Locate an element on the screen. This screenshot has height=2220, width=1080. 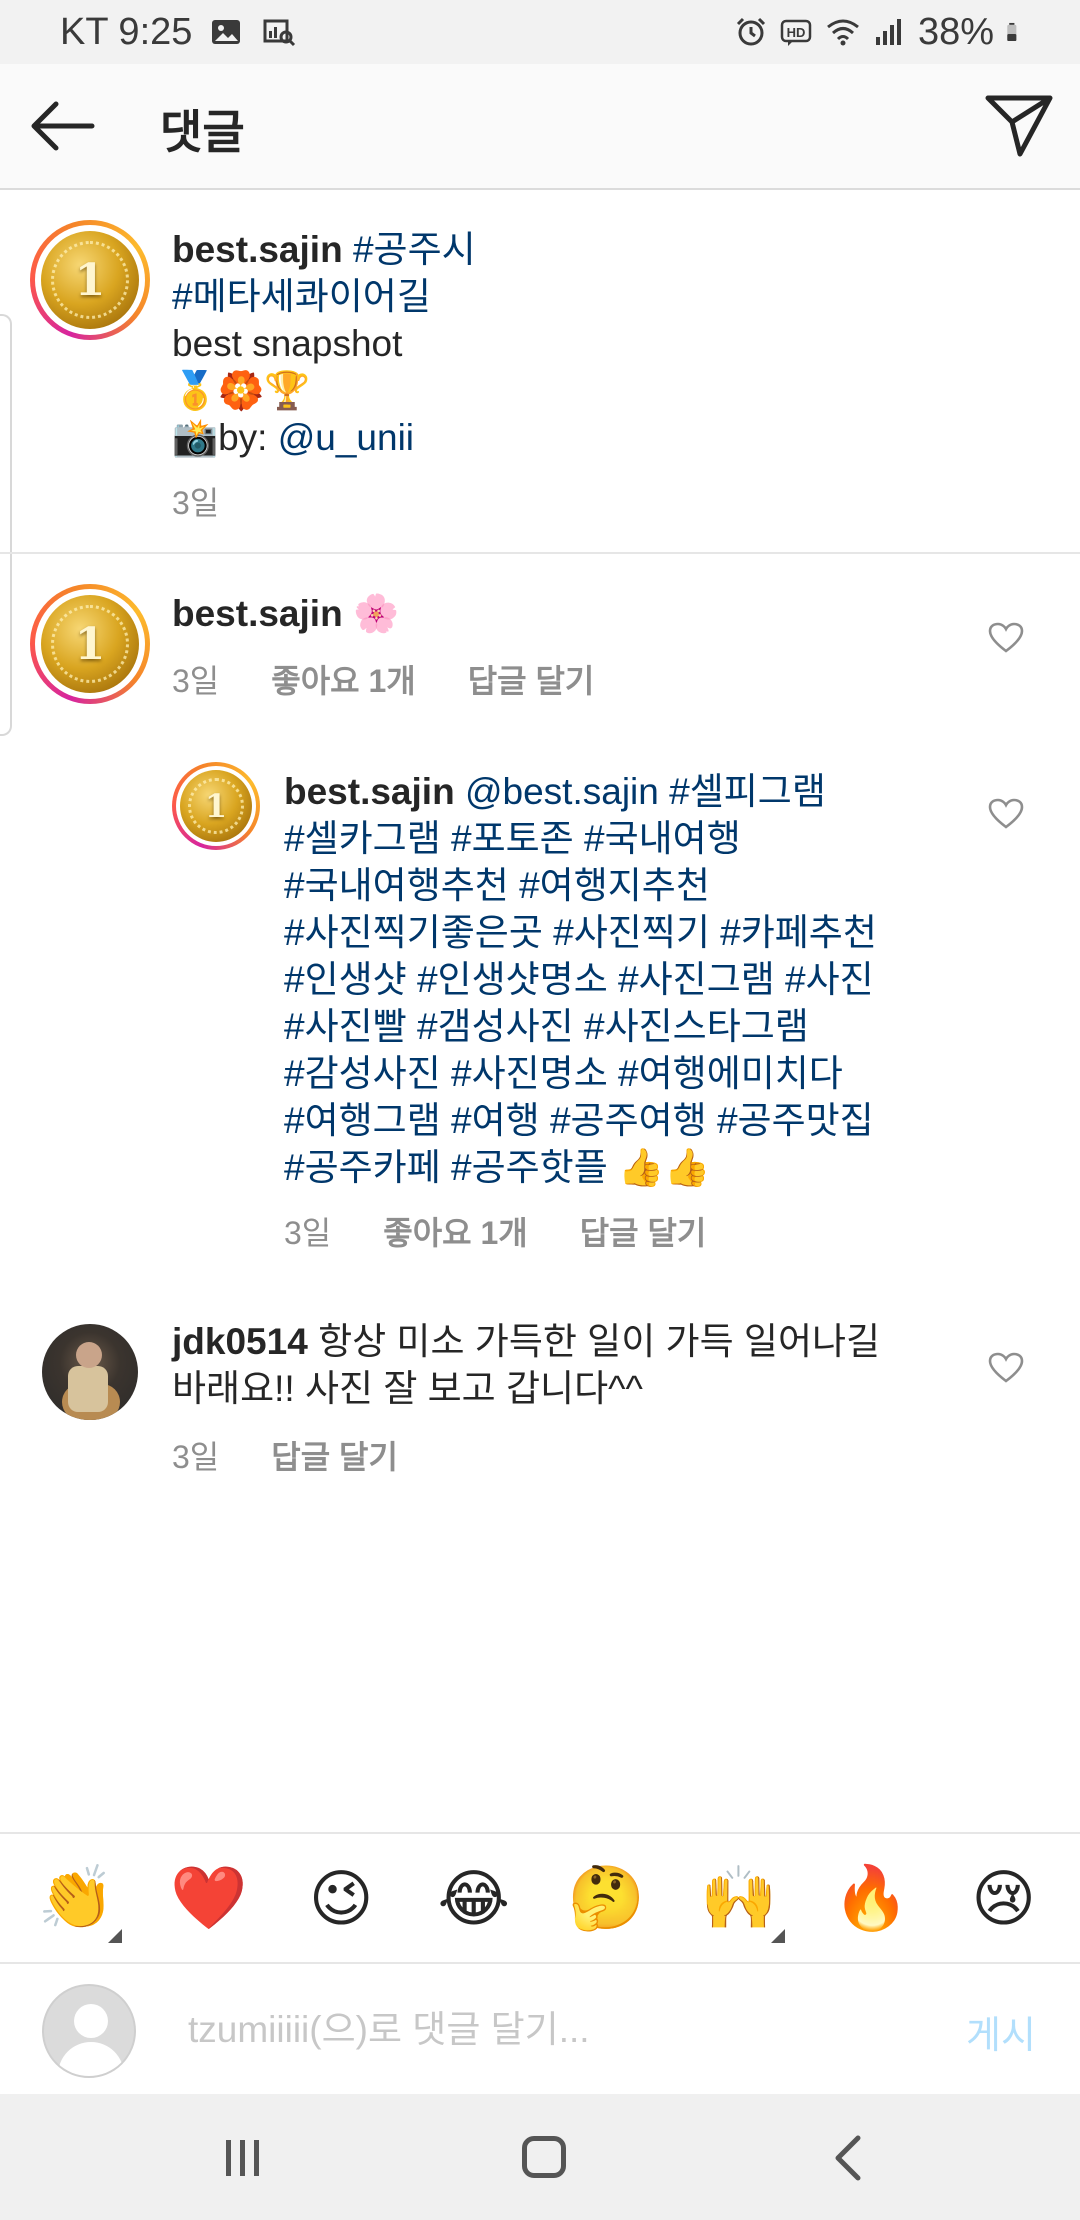
back-nav-icon is located at coordinates (848, 2158).